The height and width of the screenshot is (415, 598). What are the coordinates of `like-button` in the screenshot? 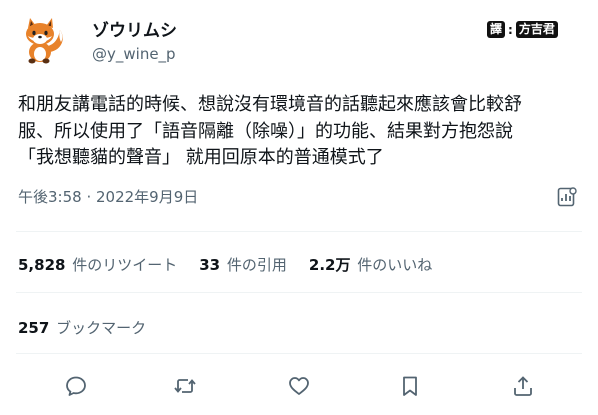 It's located at (299, 386).